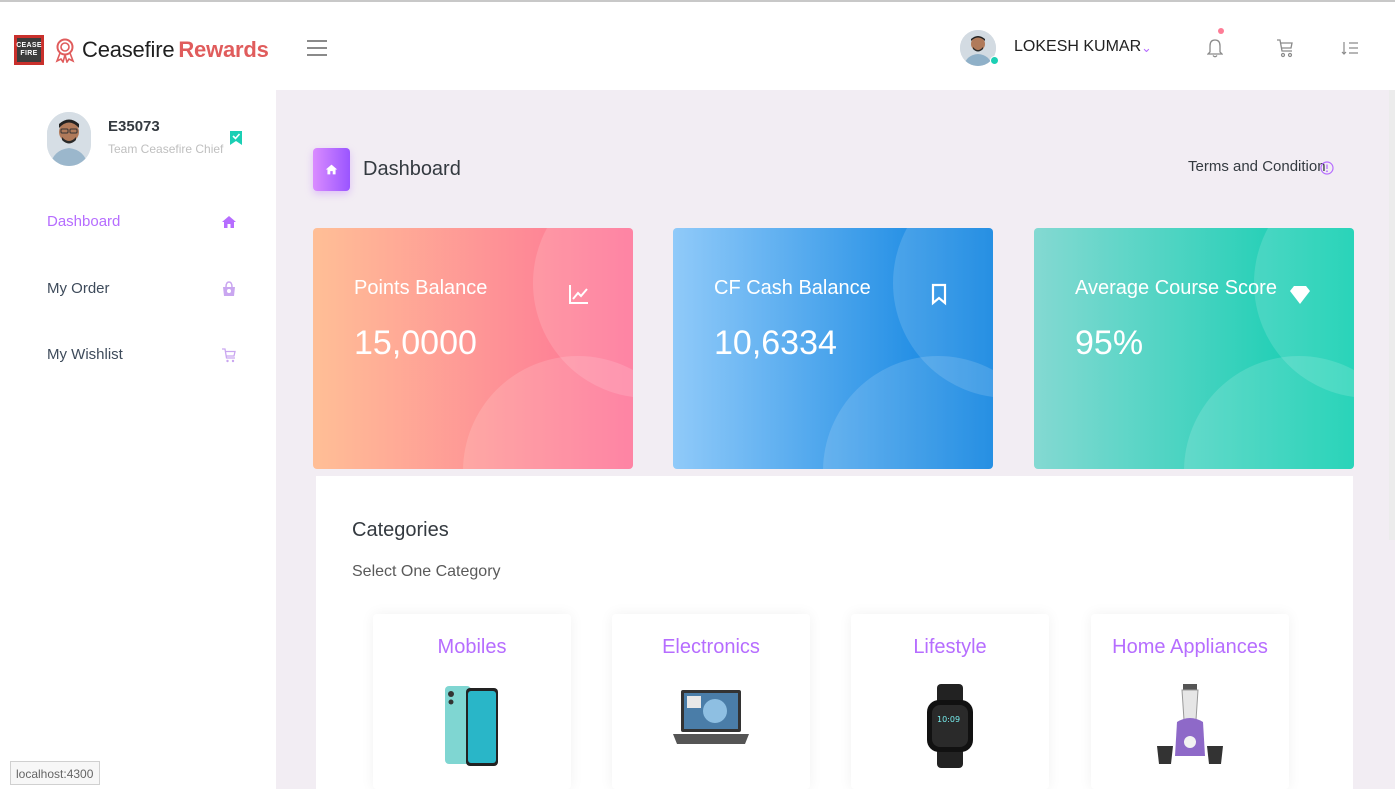  What do you see at coordinates (471, 726) in the screenshot?
I see `phone-image` at bounding box center [471, 726].